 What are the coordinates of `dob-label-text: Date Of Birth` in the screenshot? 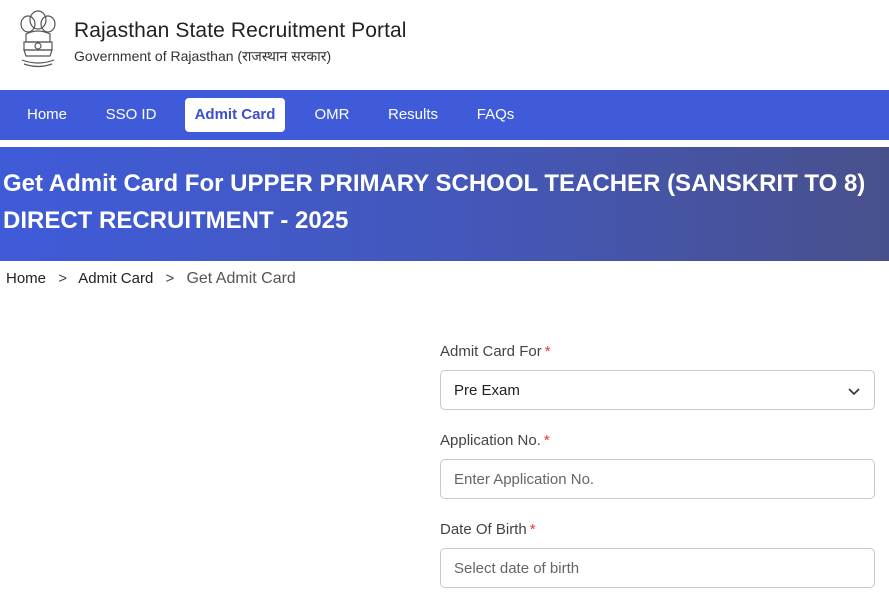 It's located at (483, 529).